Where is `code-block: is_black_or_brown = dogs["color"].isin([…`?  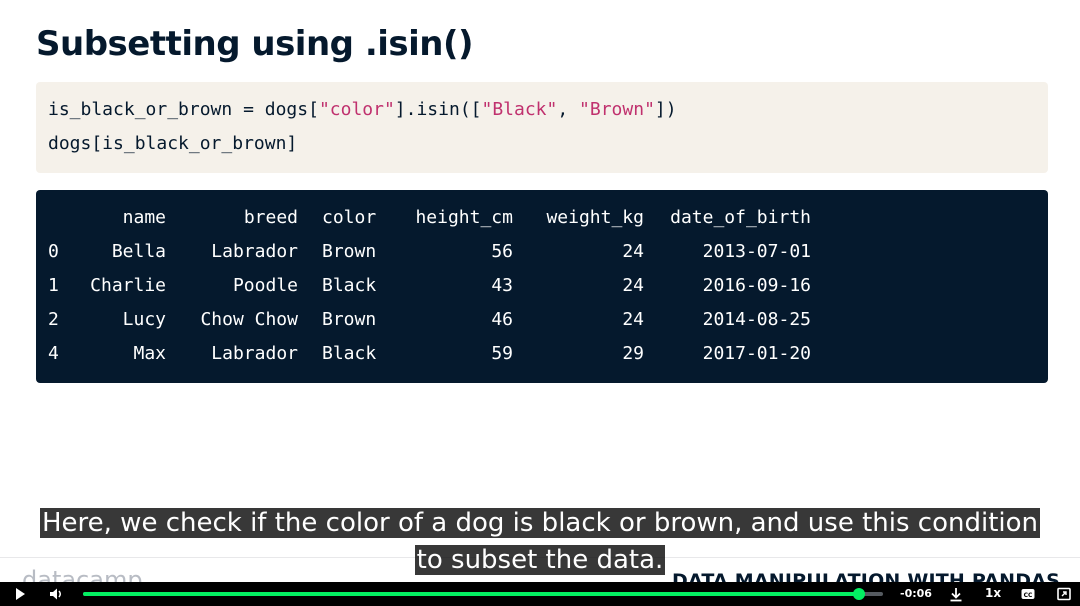 code-block: is_black_or_brown = dogs["color"].isin([… is located at coordinates (542, 127).